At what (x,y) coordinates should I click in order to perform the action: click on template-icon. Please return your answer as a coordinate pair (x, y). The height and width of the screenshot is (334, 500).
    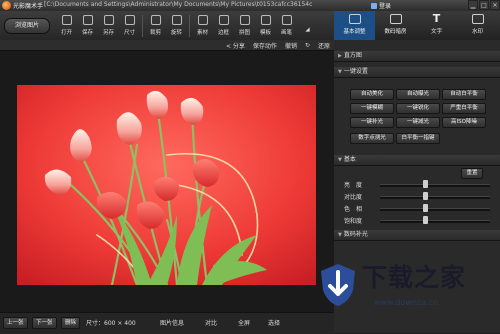
    Looking at the image, I should click on (265, 20).